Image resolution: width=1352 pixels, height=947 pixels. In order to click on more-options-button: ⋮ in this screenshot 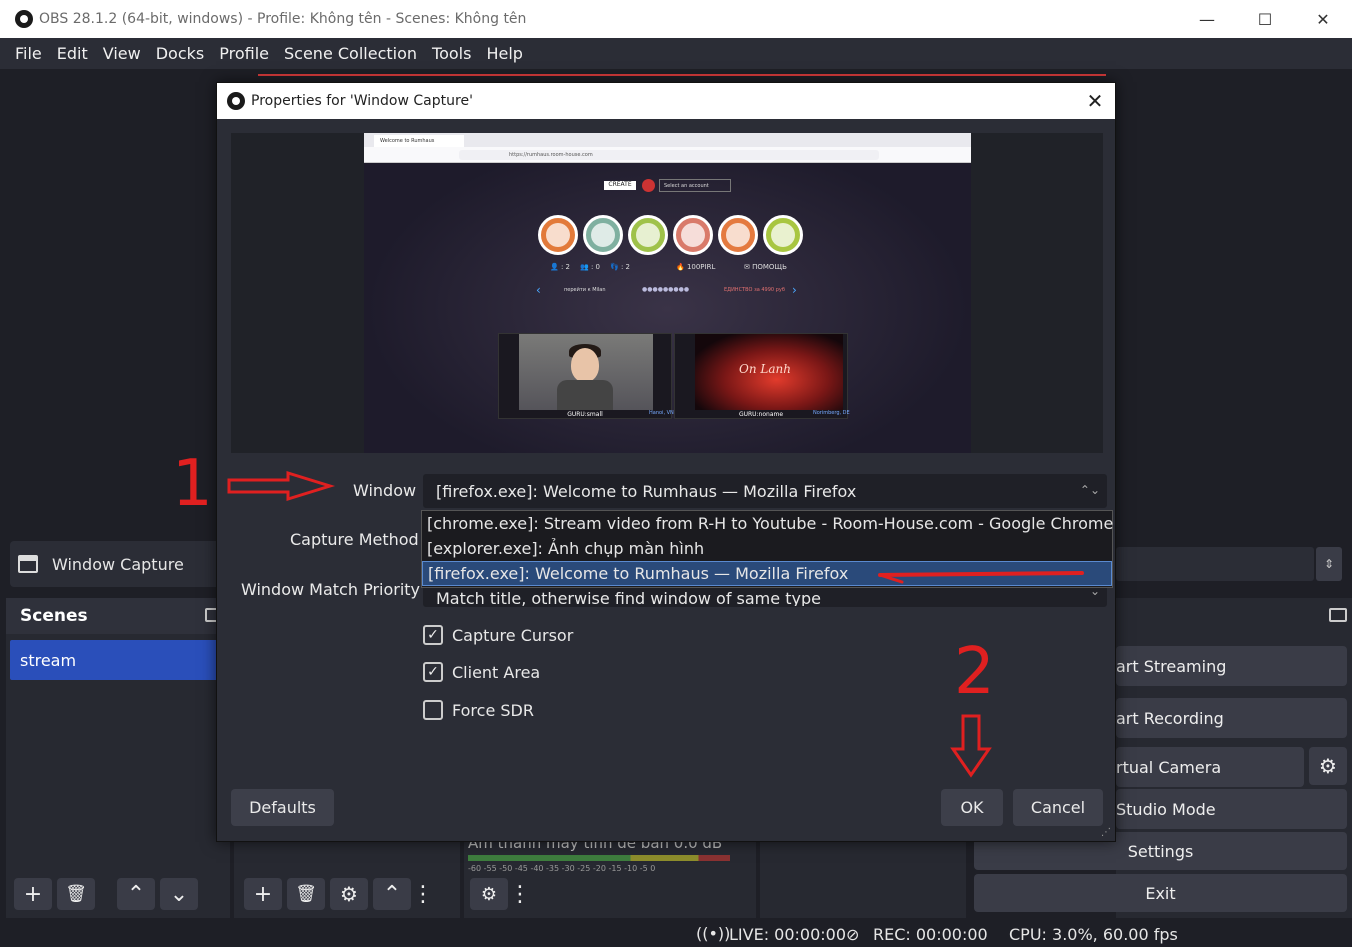, I will do `click(423, 894)`.